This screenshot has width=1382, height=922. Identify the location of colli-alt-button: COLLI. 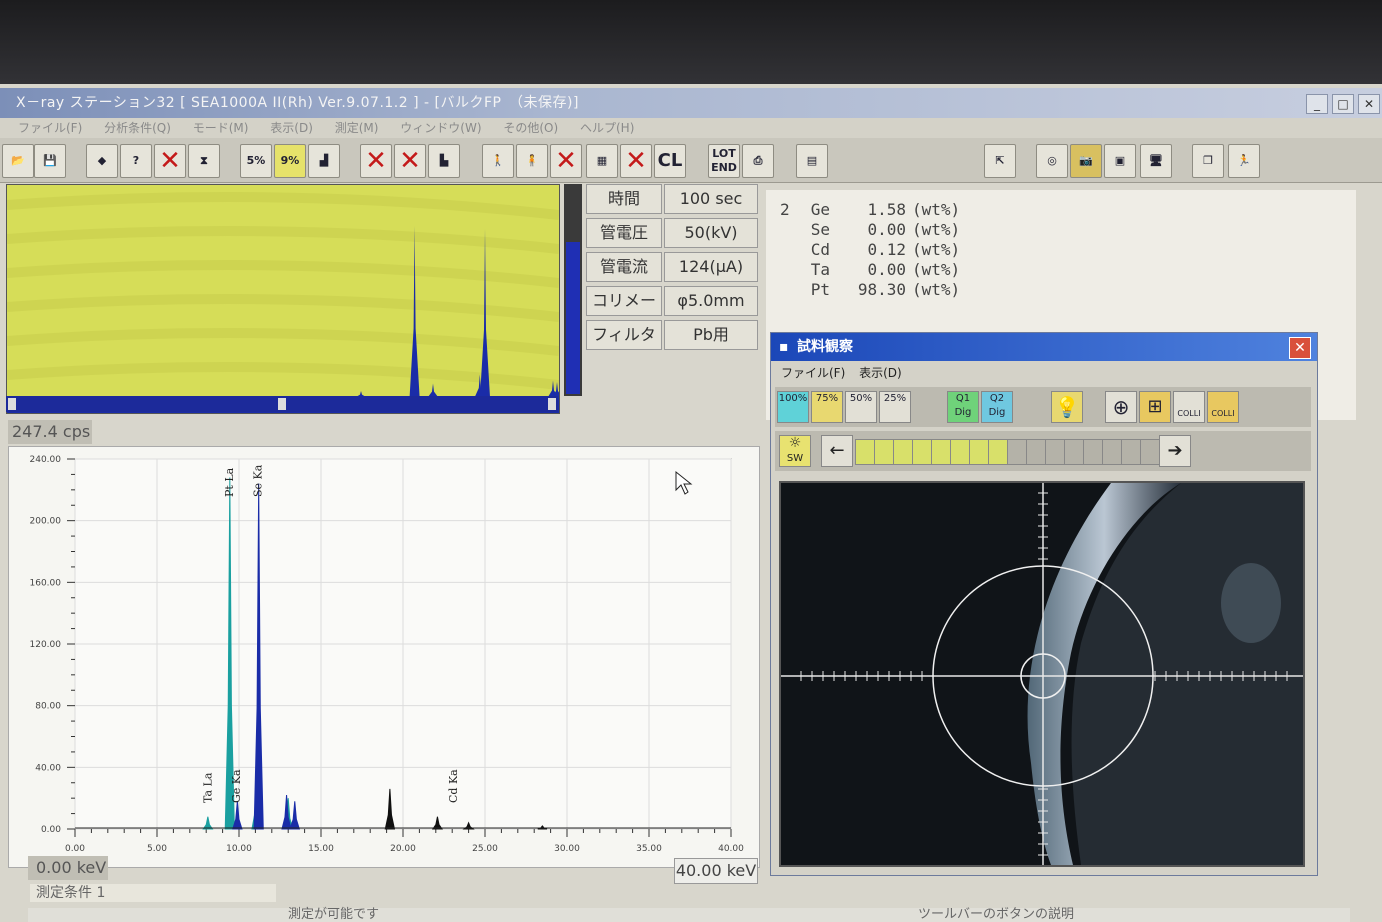
(1223, 407).